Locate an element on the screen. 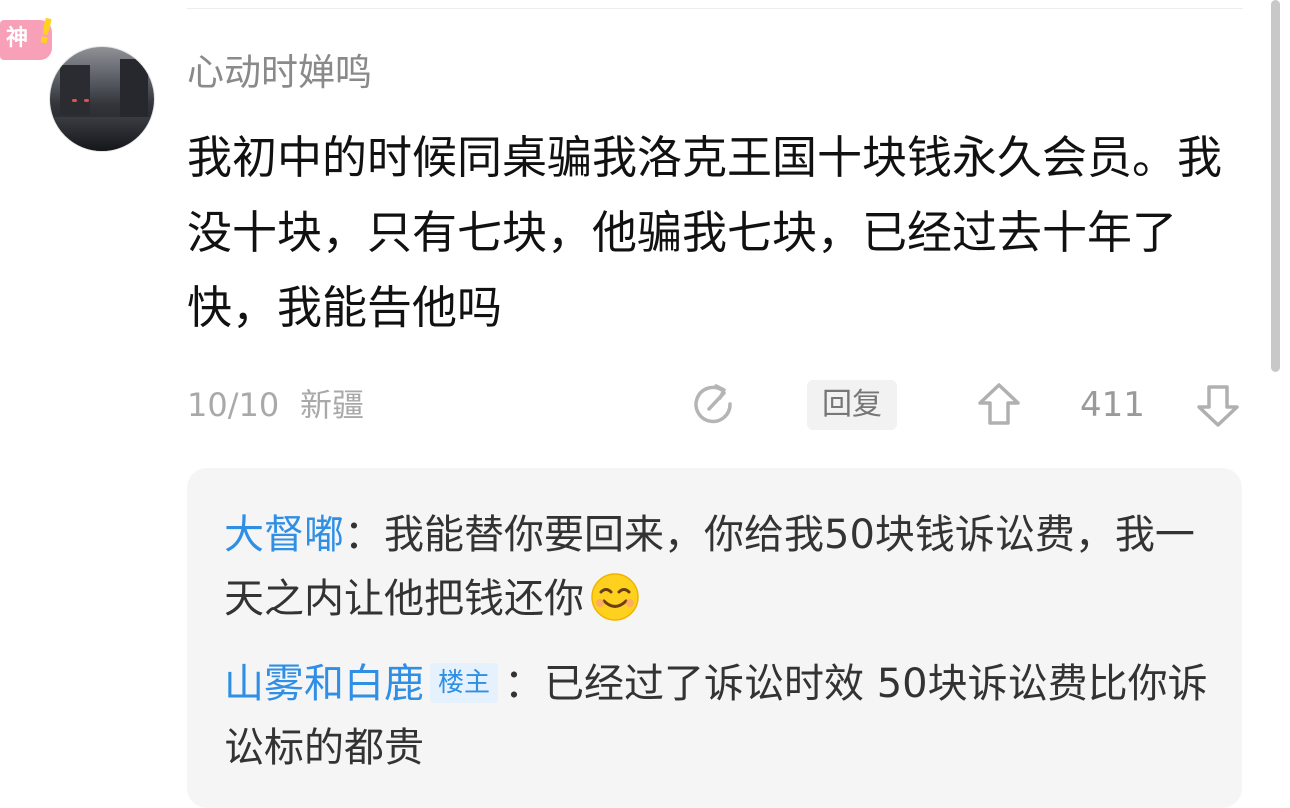 The width and height of the screenshot is (1290, 808). share-icon is located at coordinates (713, 405).